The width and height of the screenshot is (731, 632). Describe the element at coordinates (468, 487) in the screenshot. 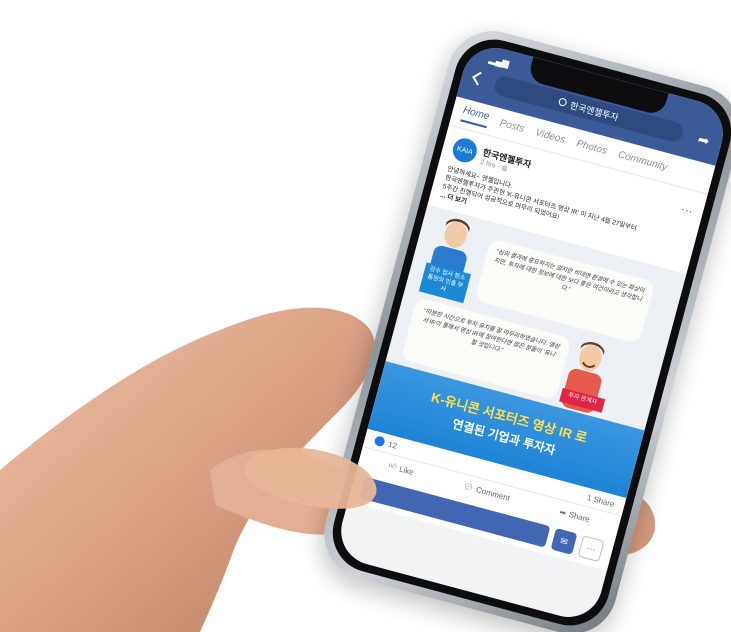

I see `comment-icon: 💬︎` at that location.